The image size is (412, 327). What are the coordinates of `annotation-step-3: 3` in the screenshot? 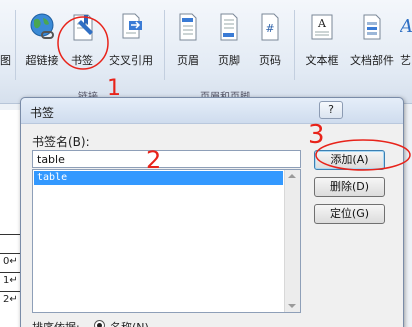 It's located at (316, 135).